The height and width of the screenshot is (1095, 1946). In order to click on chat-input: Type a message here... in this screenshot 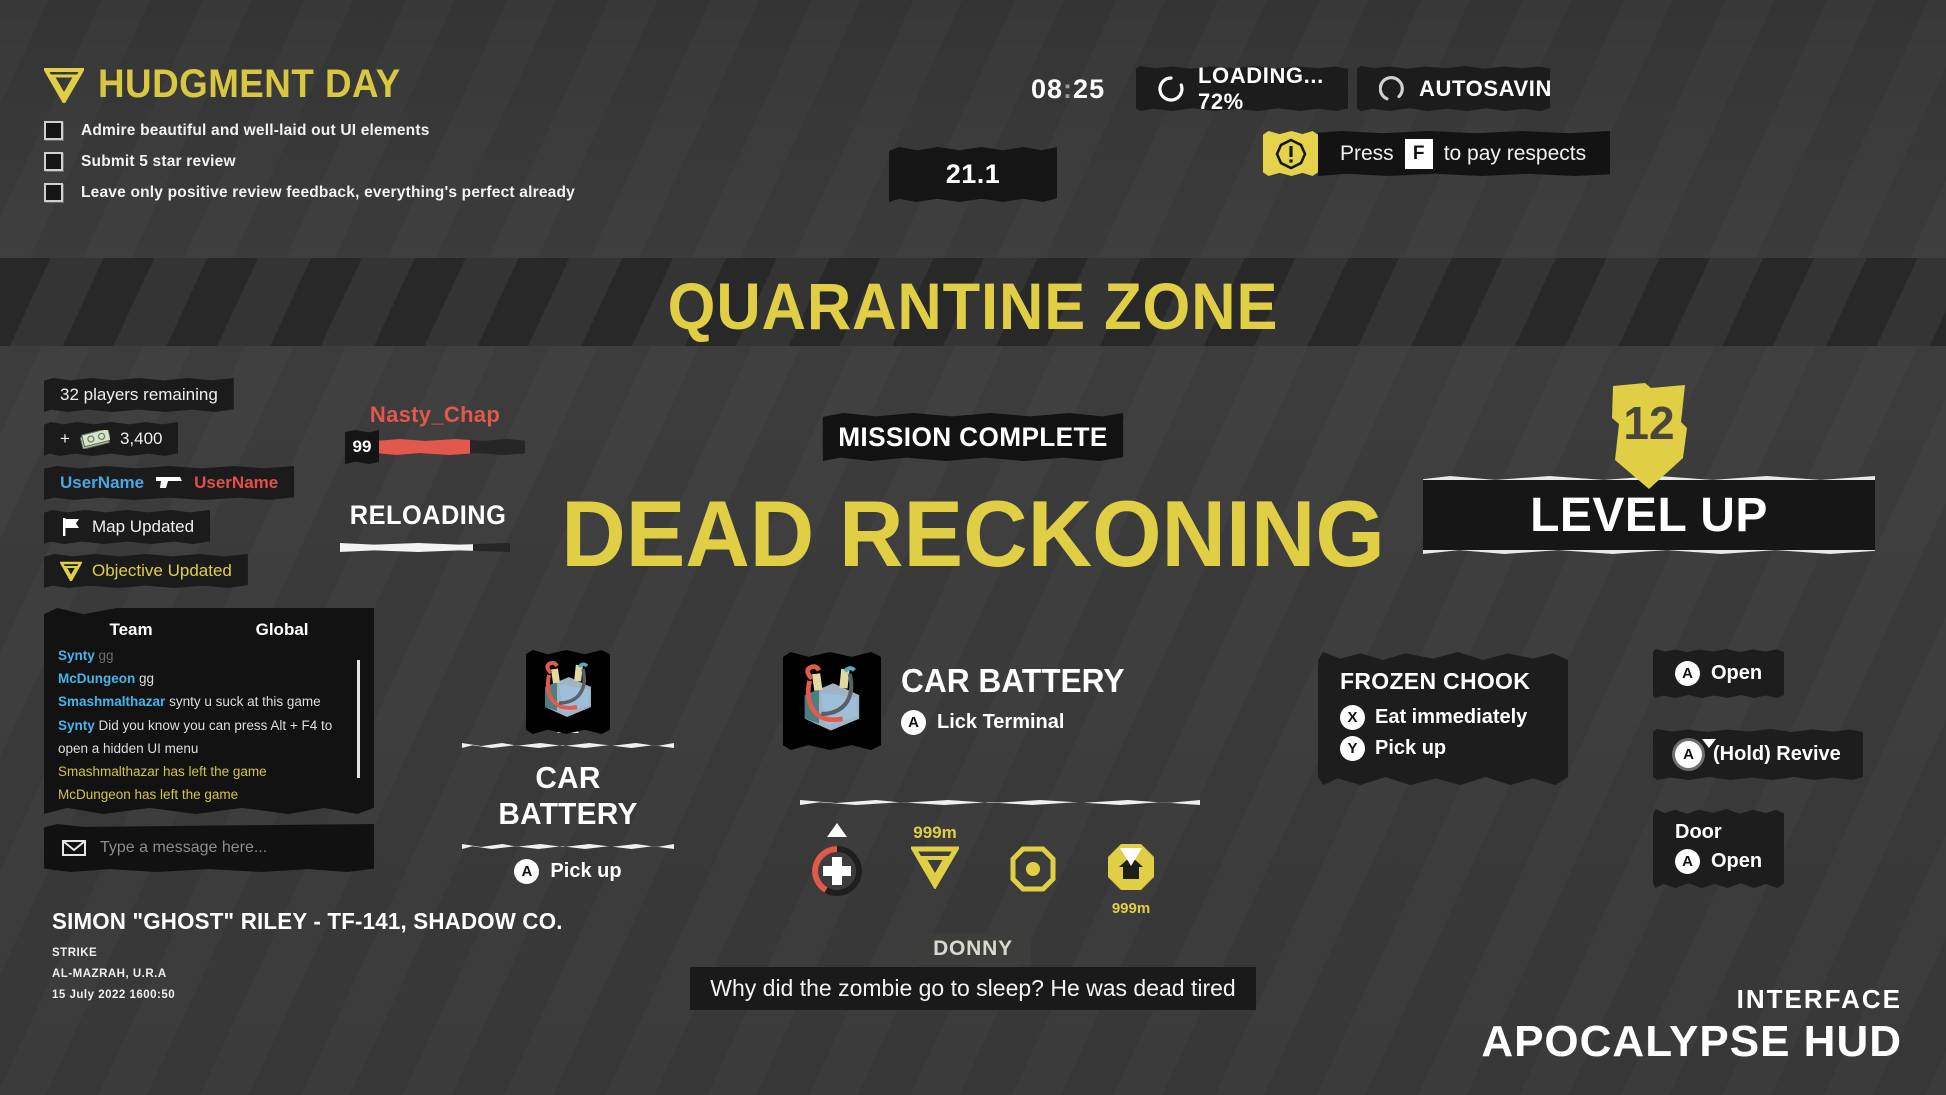, I will do `click(209, 848)`.